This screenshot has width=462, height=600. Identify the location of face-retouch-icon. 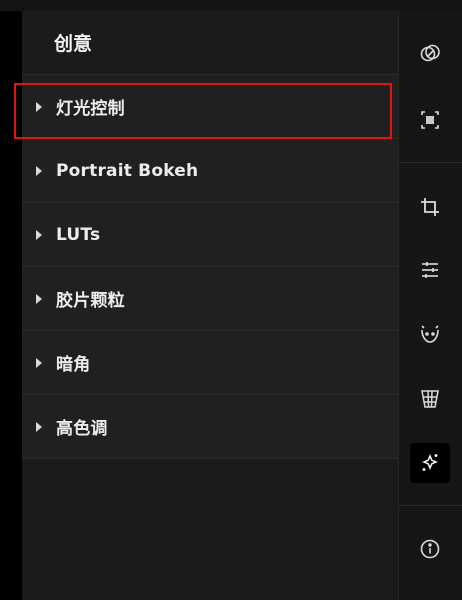
(430, 334).